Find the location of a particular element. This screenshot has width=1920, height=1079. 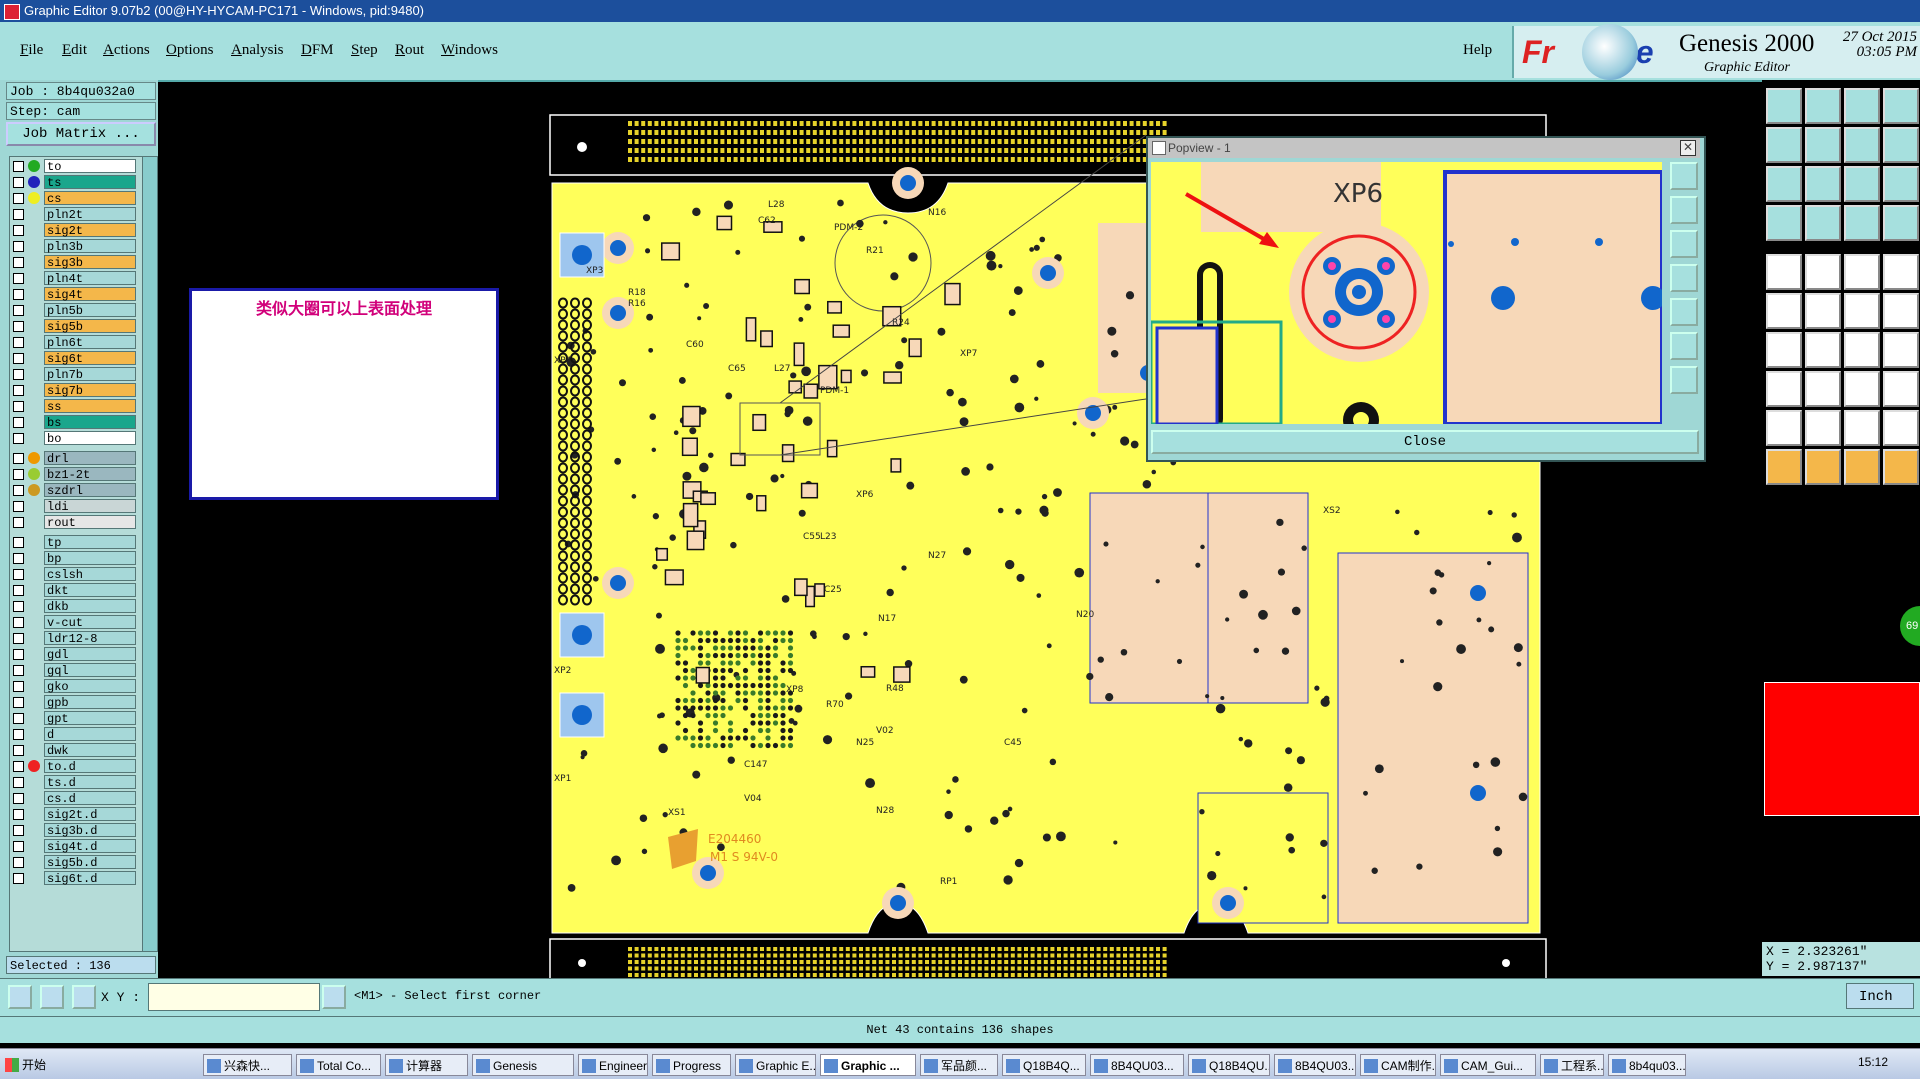

xy-input is located at coordinates (234, 997).